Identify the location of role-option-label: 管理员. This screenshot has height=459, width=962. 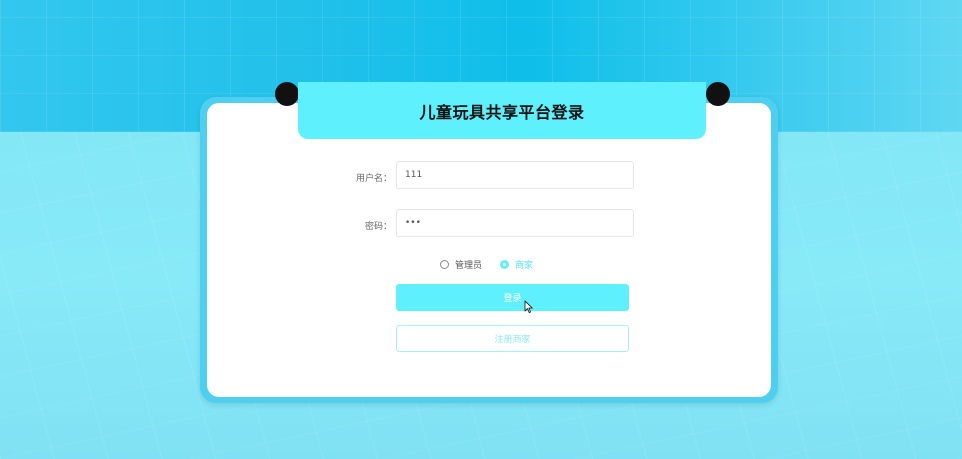
(469, 266).